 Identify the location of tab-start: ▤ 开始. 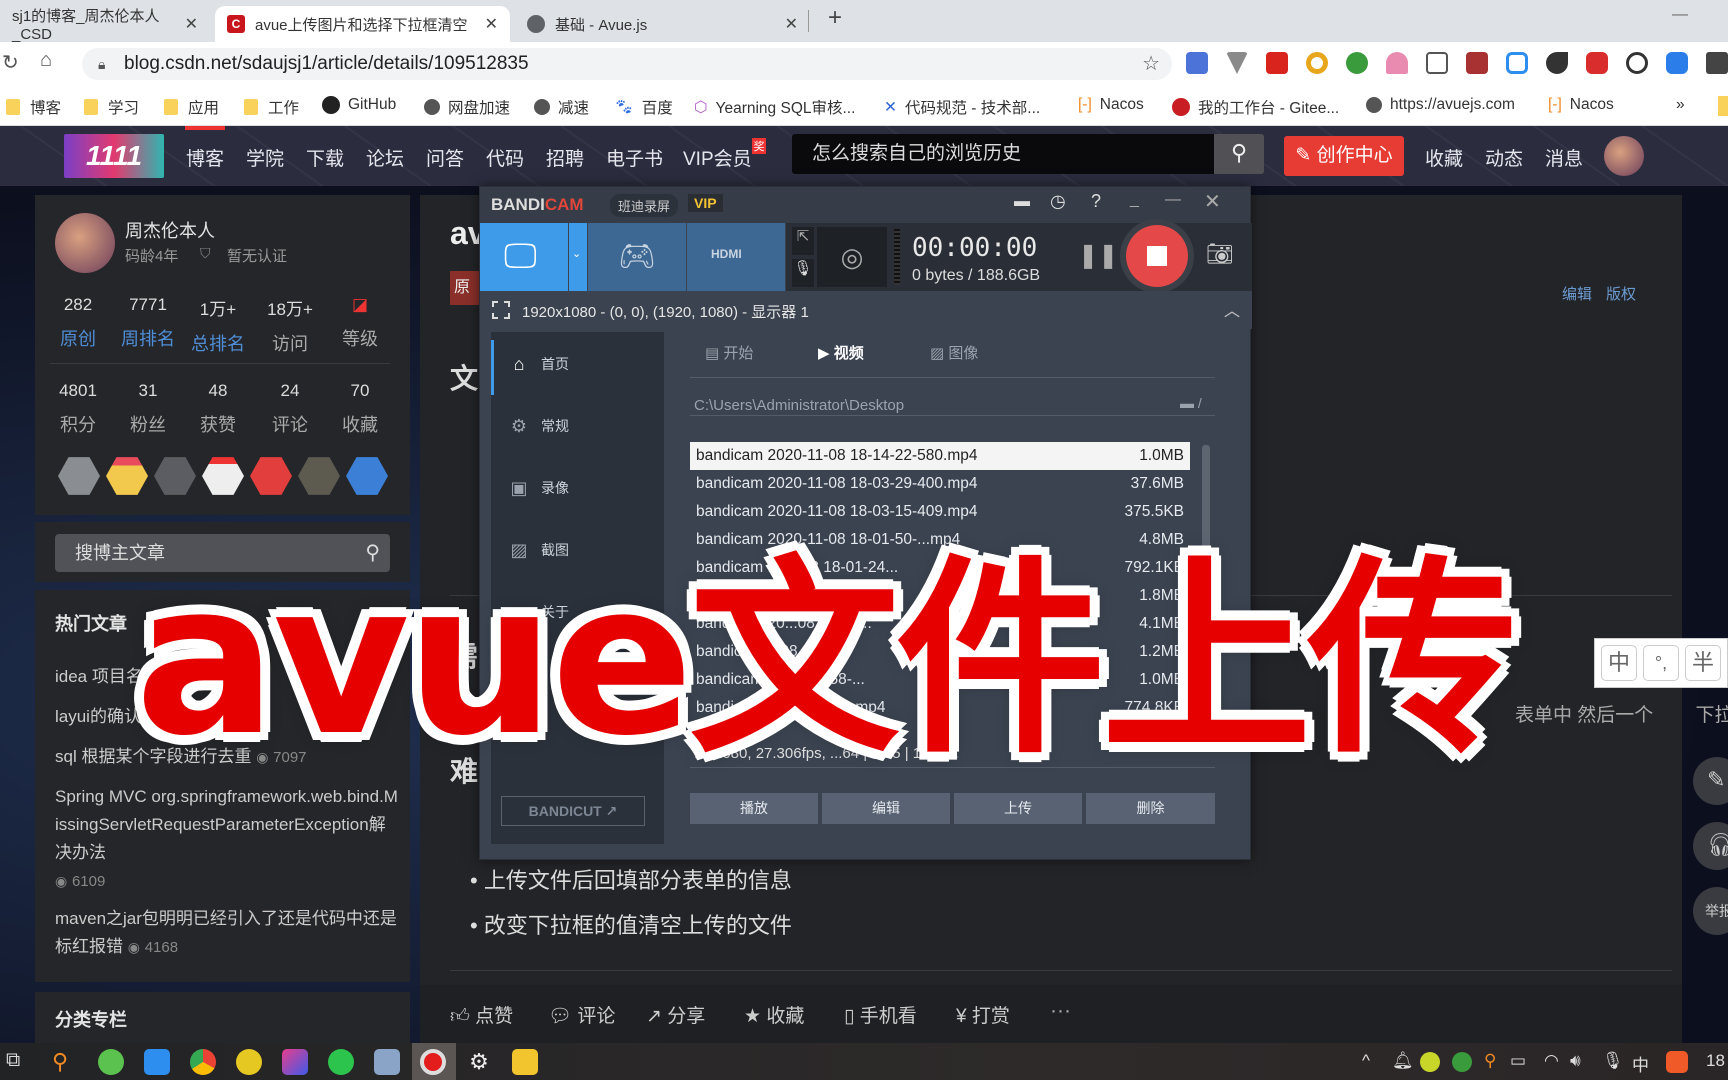
(729, 352).